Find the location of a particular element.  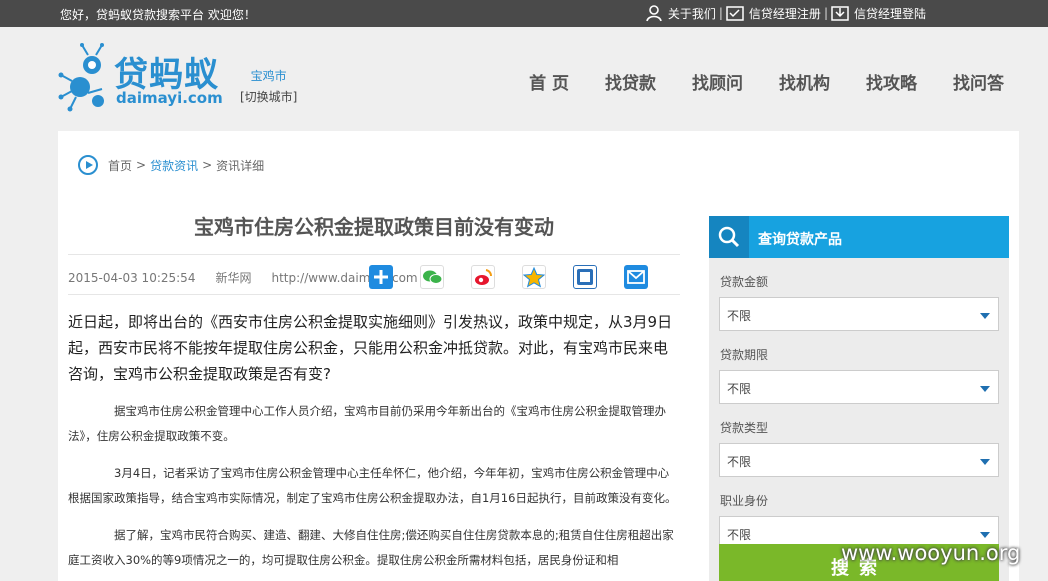

top-links: 关于我们 | 信贷经理注册 | 信贷经理登陆 is located at coordinates (785, 13).